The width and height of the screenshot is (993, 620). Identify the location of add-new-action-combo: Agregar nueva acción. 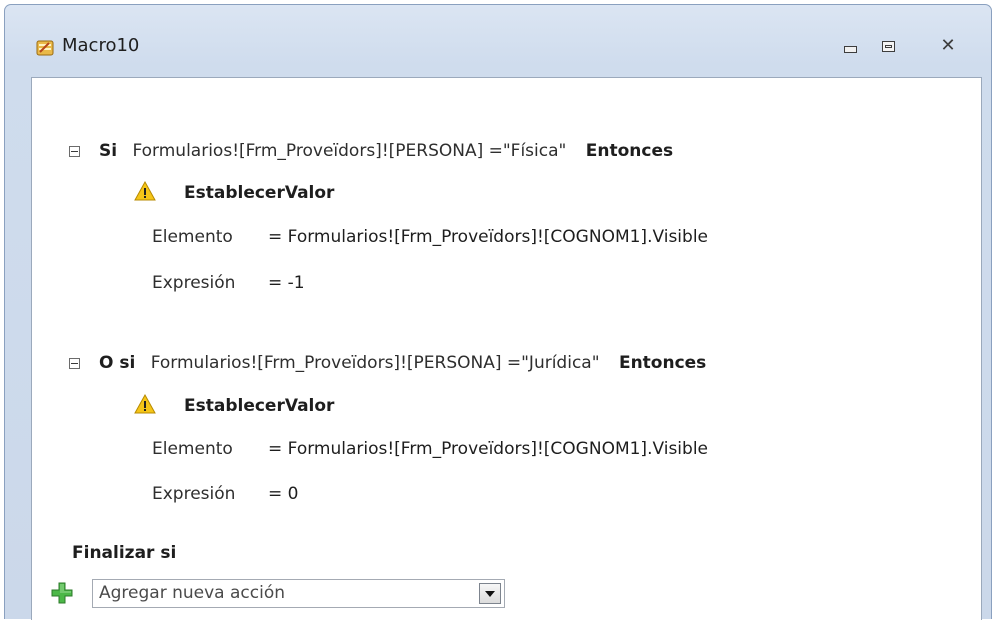
(298, 593).